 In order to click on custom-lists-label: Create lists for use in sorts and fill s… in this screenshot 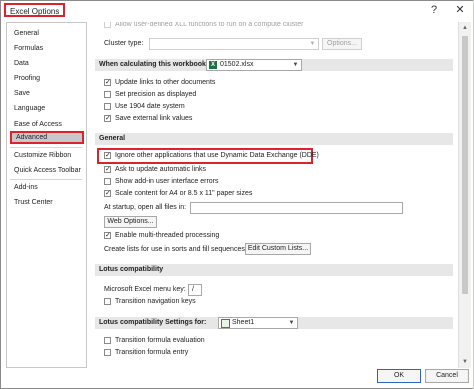, I will do `click(175, 249)`.